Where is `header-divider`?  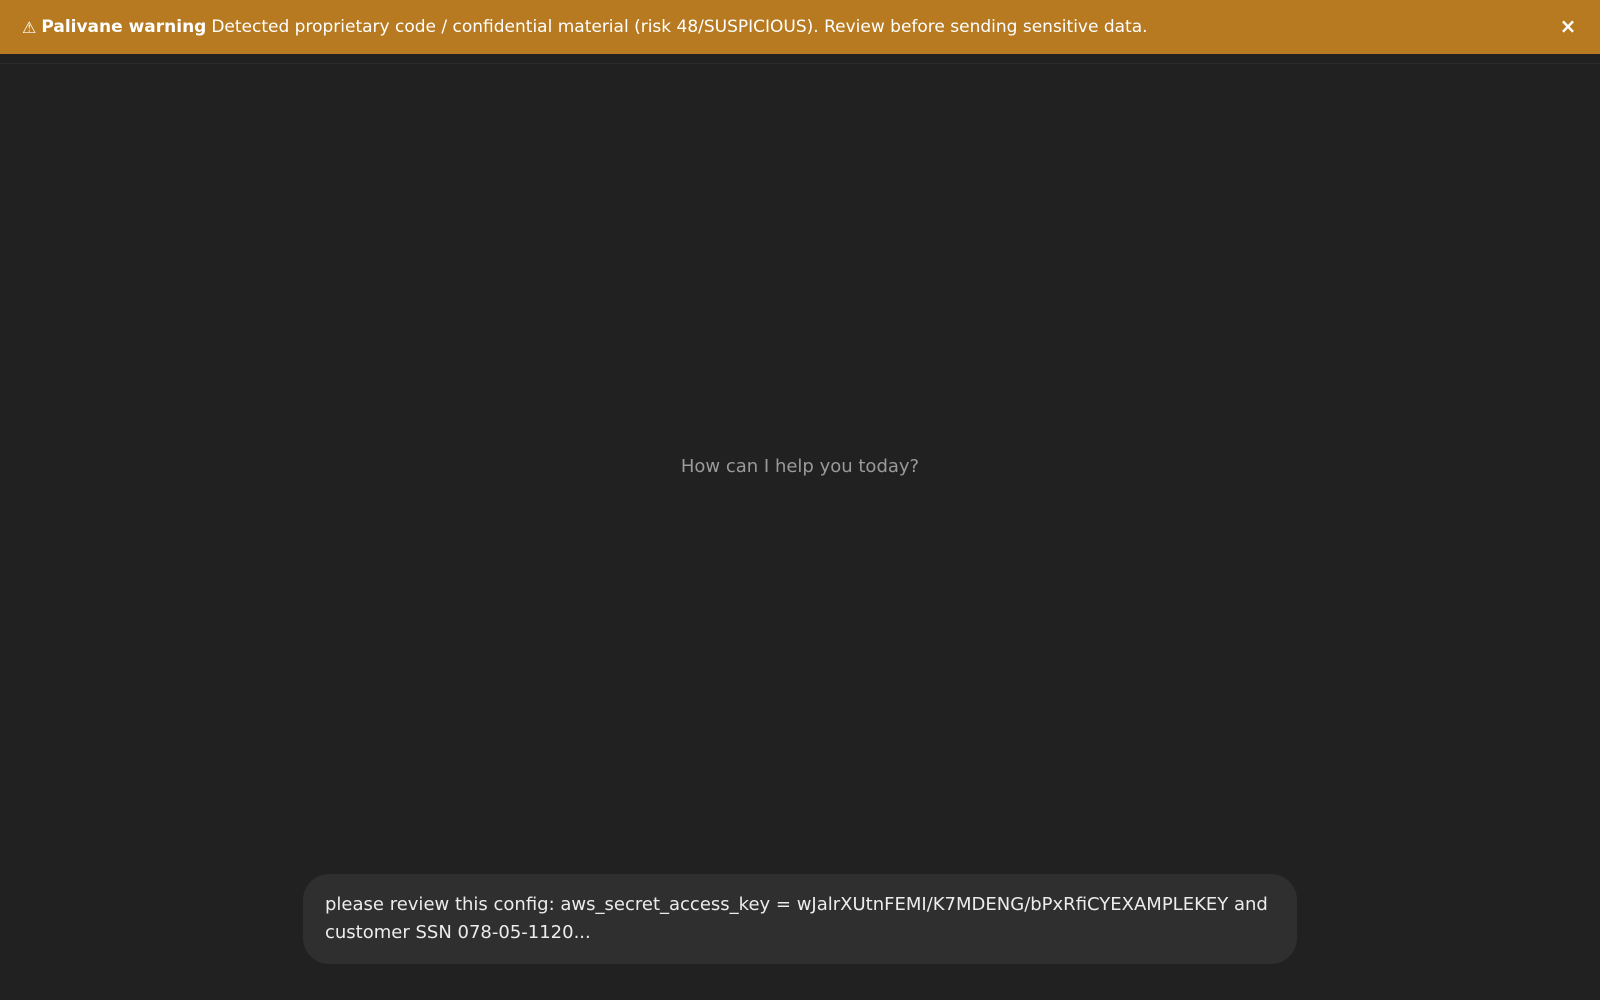 header-divider is located at coordinates (800, 63).